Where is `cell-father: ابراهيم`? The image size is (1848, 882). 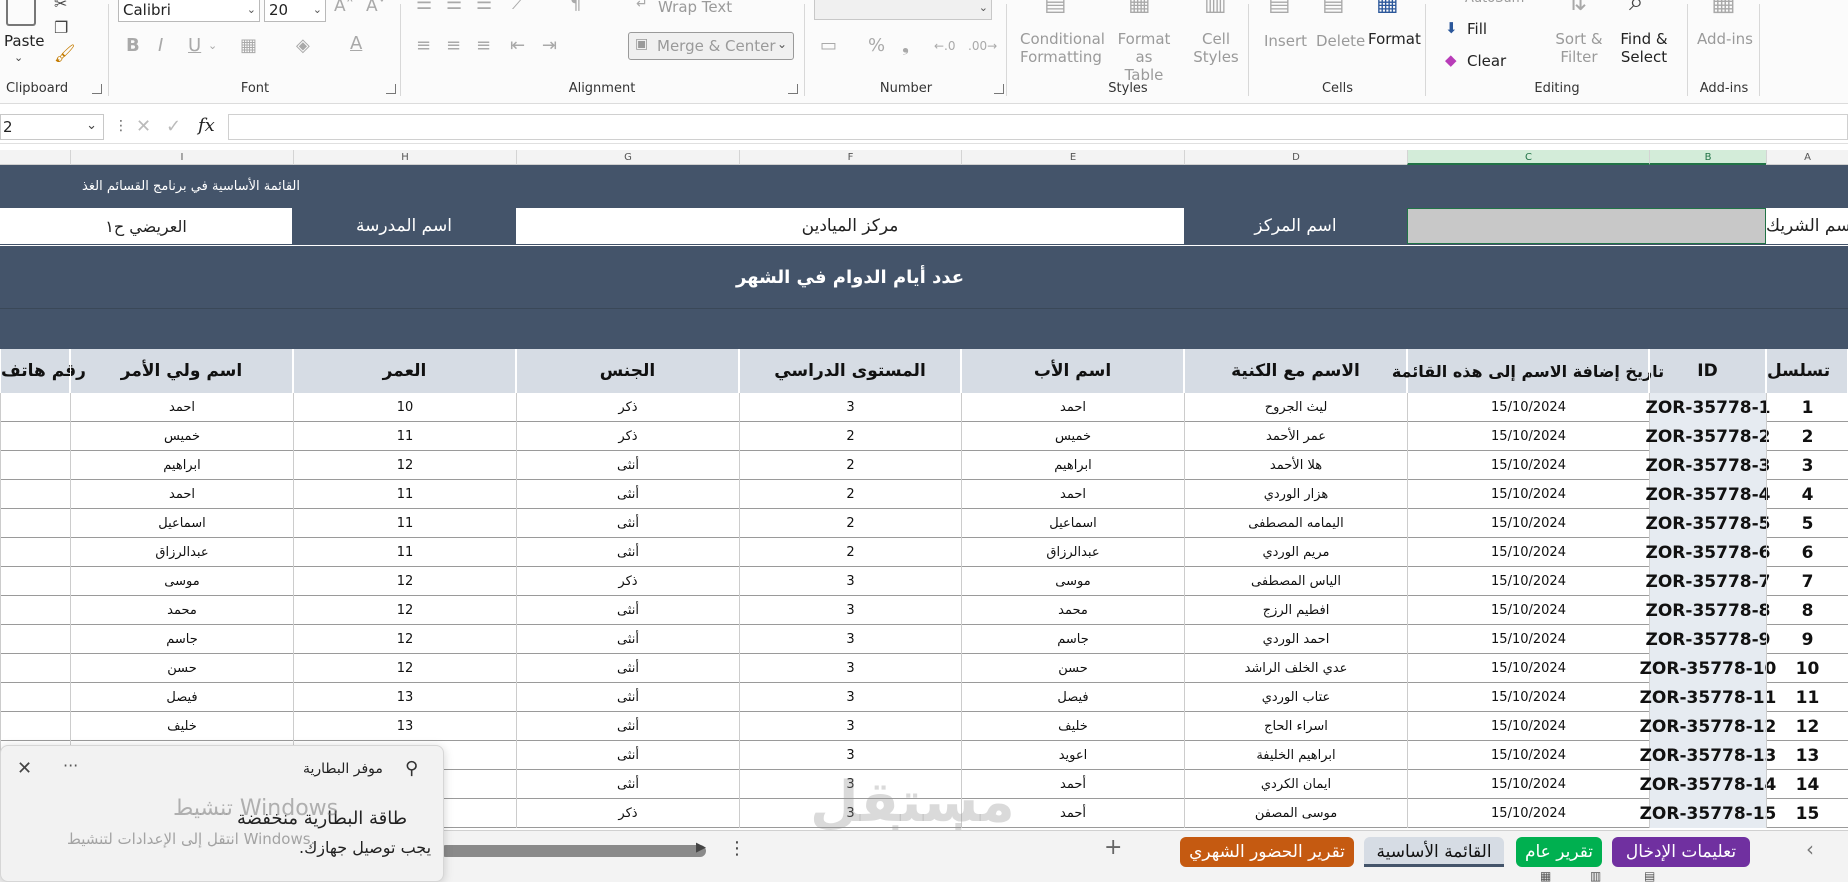
cell-father: ابراهيم is located at coordinates (1072, 465).